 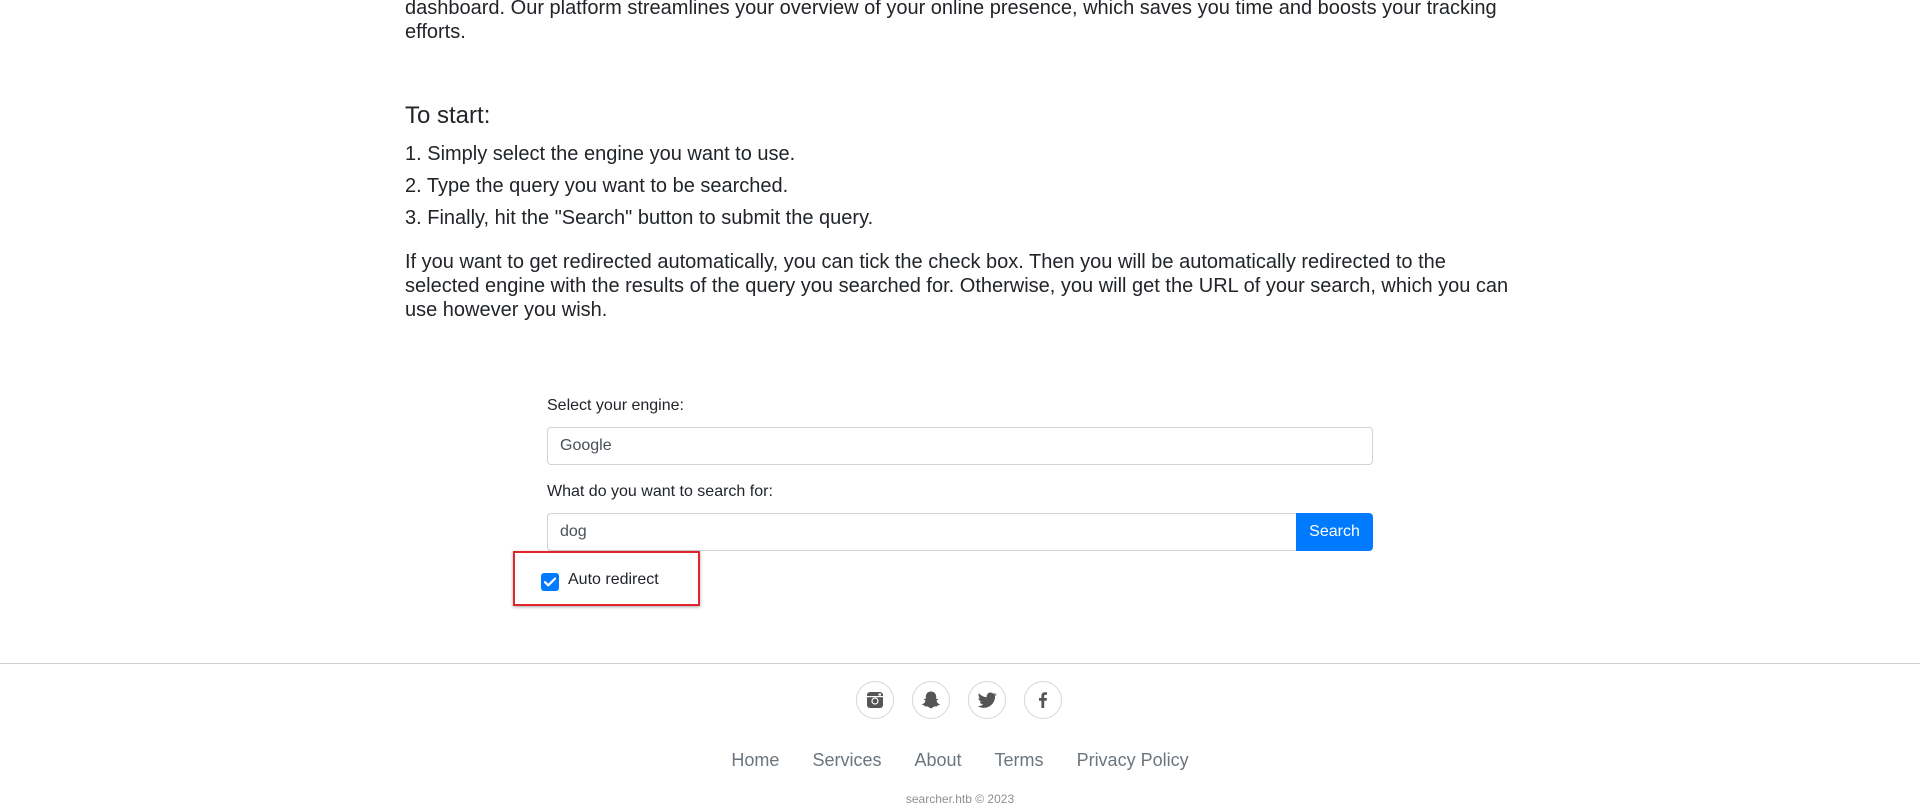 What do you see at coordinates (755, 760) in the screenshot?
I see `footer-link-home: Home` at bounding box center [755, 760].